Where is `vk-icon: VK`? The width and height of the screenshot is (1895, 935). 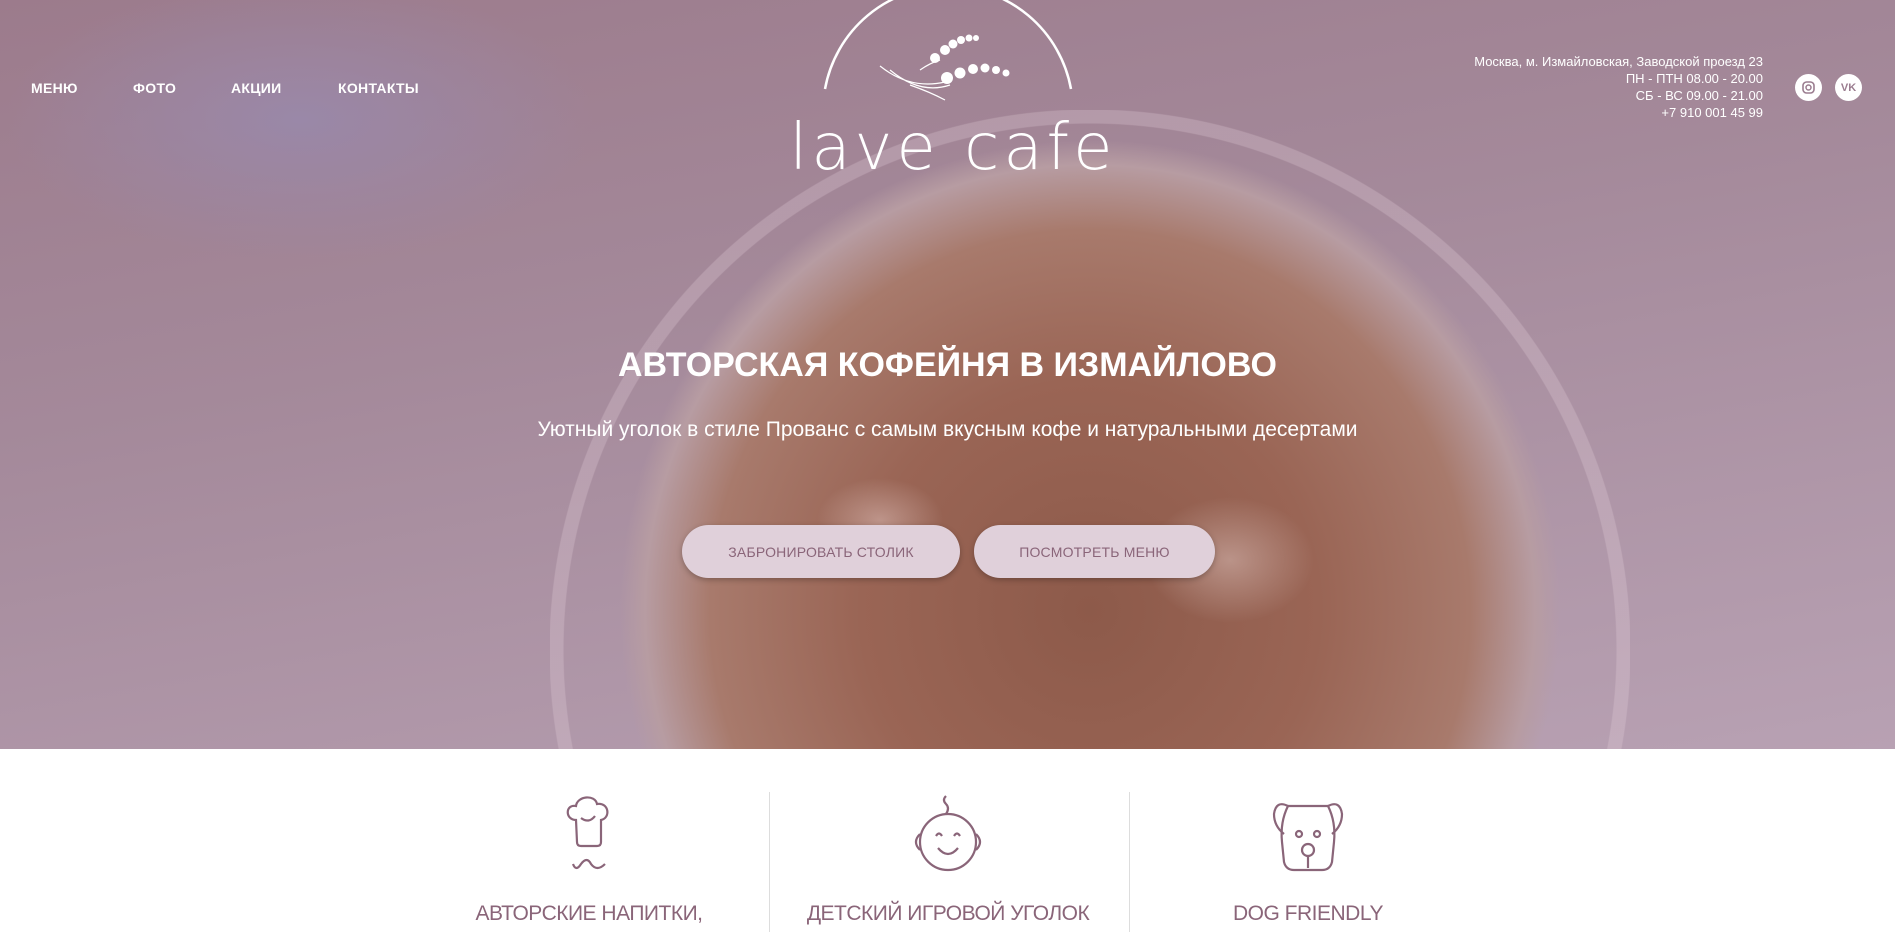 vk-icon: VK is located at coordinates (1848, 87).